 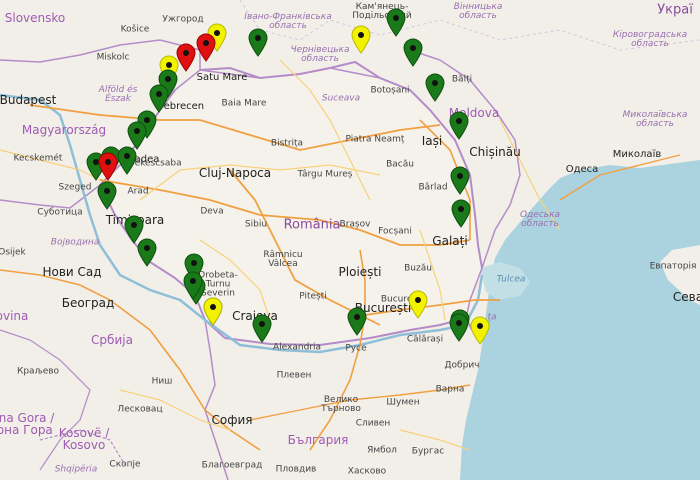 What do you see at coordinates (125, 464) in the screenshot?
I see `map-label-skopje: Скопје` at bounding box center [125, 464].